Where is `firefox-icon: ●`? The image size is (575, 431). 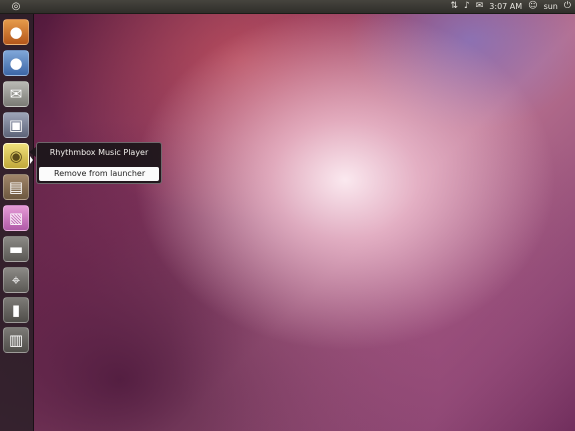
firefox-icon: ● is located at coordinates (16, 32).